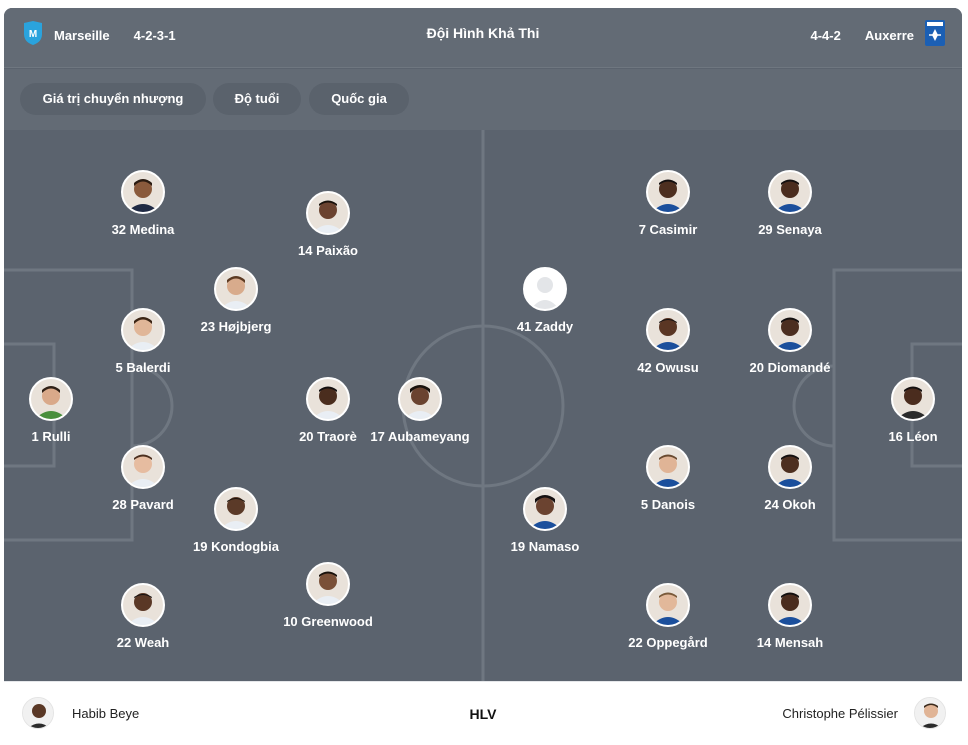 The image size is (968, 745). I want to click on away-player-mensah: 14 Mensah, so click(790, 617).